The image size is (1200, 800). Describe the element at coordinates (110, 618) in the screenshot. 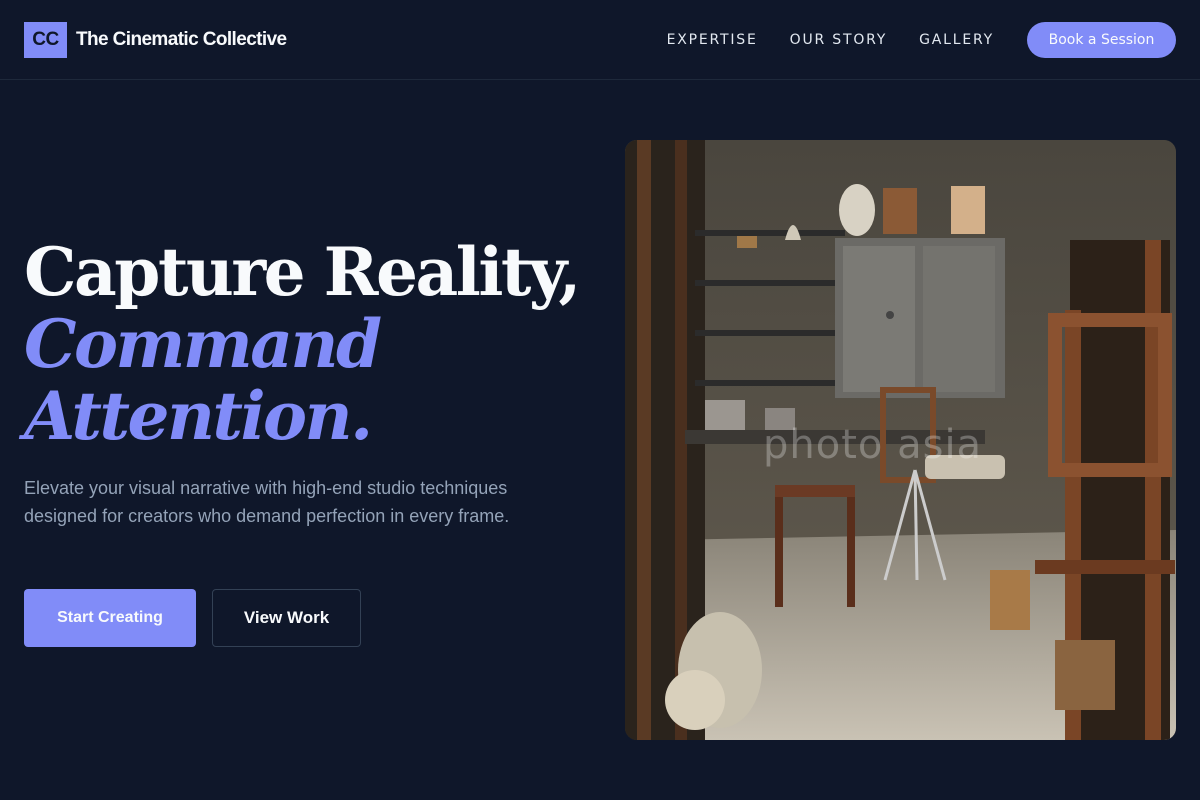

I see `start-creating-button: Start Creating` at that location.